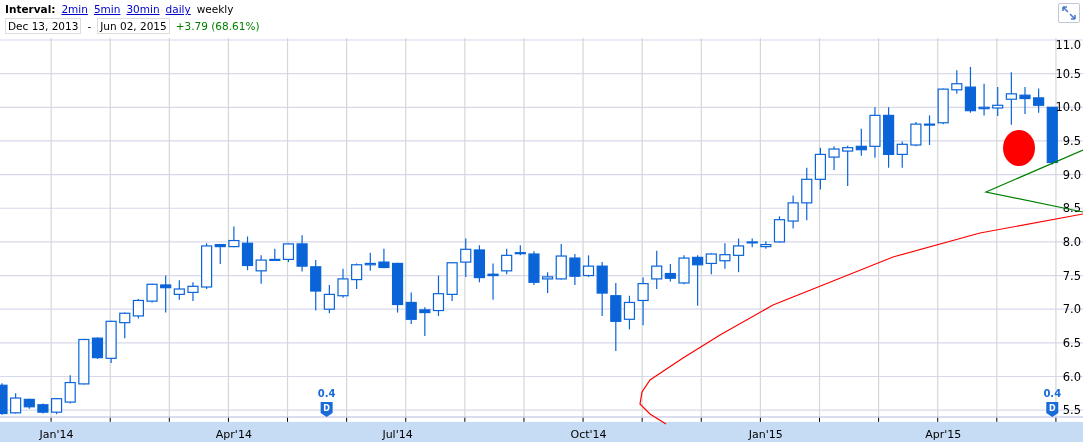 This screenshot has width=1083, height=442. What do you see at coordinates (178, 9) in the screenshot?
I see `interval-link: daily` at bounding box center [178, 9].